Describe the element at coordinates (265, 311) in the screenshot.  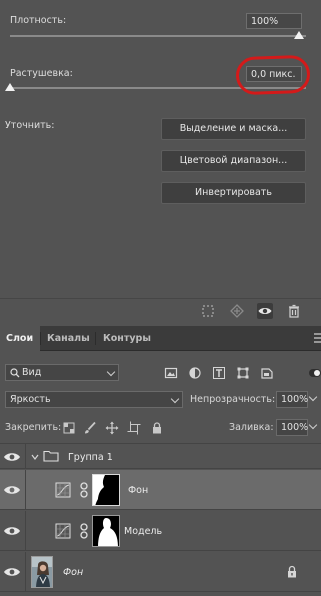
I see `visibility-toggle-icon` at that location.